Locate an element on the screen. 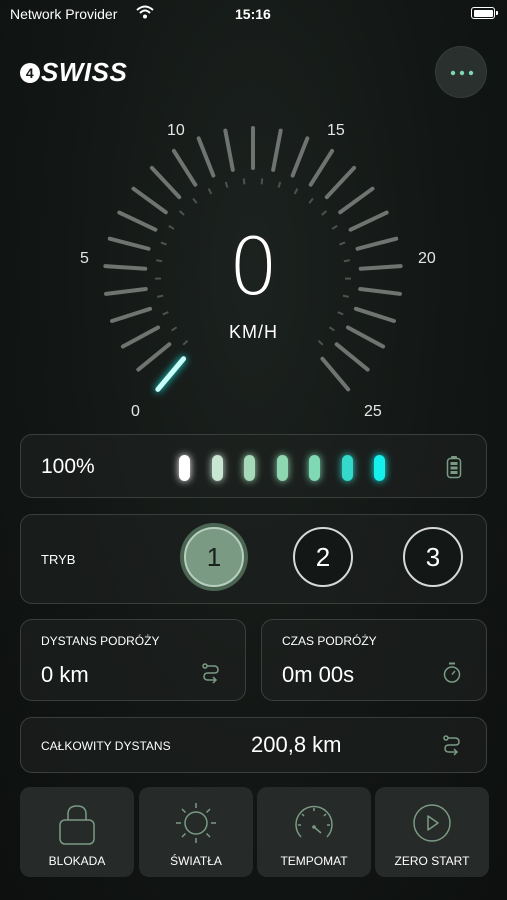 Image resolution: width=507 pixels, height=900 pixels. more-menu-button is located at coordinates (461, 72).